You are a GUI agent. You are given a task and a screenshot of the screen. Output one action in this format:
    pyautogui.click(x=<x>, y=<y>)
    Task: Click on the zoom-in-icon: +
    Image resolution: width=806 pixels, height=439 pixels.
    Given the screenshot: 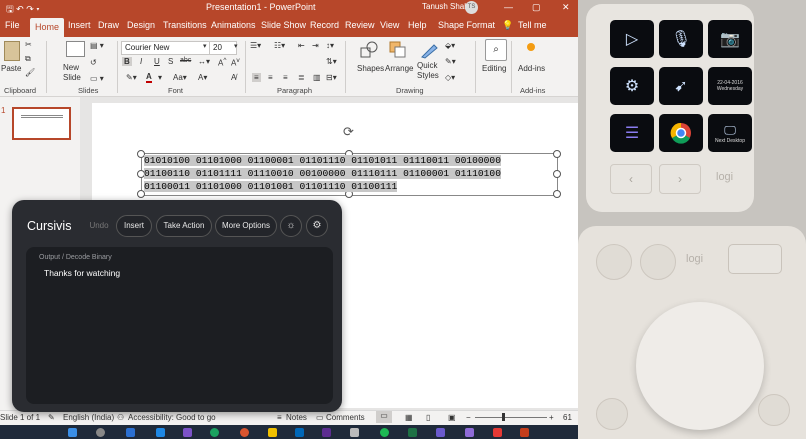 What is the action you would take?
    pyautogui.click(x=551, y=417)
    